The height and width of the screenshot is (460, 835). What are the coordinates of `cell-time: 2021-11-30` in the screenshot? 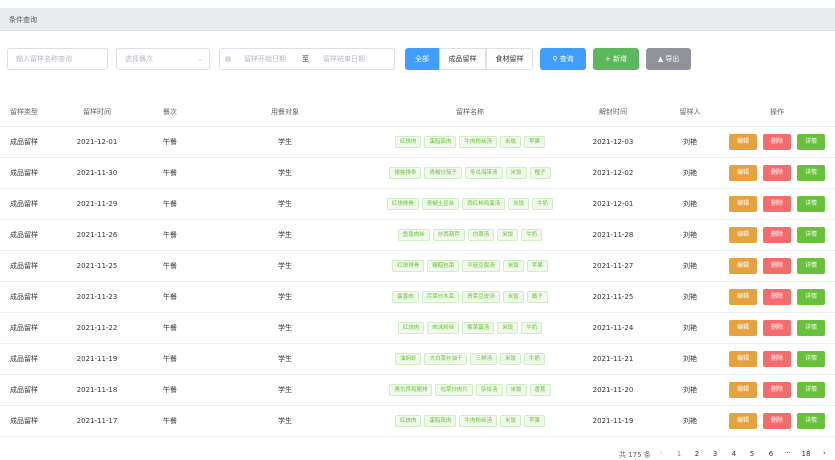 It's located at (97, 173).